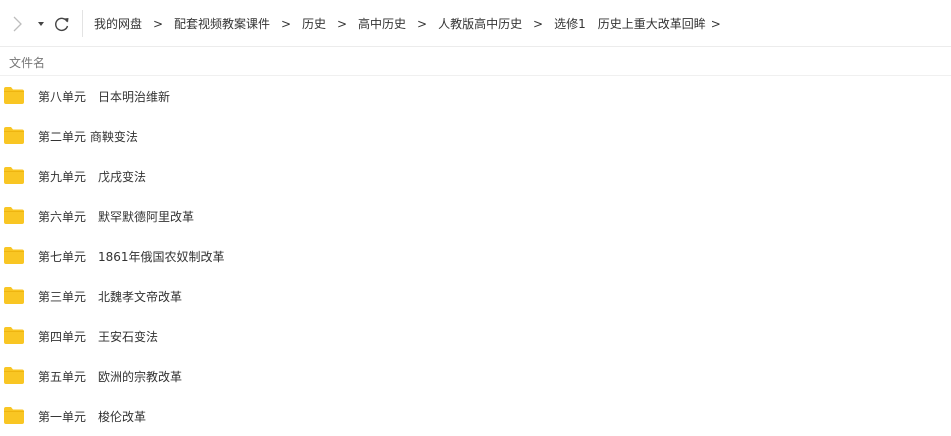  Describe the element at coordinates (716, 24) in the screenshot. I see `breadcrumb-more-button: >` at that location.